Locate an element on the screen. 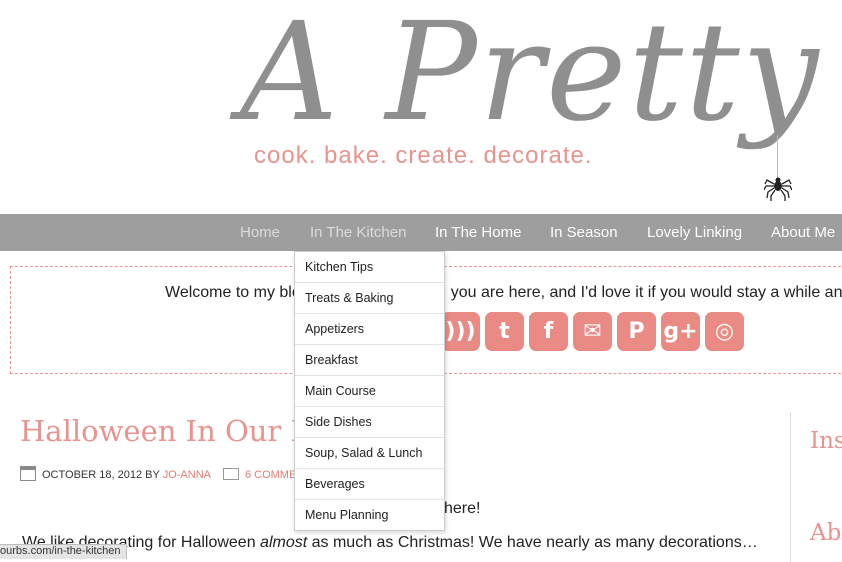 The height and width of the screenshot is (562, 842). sidebar-heading-about: Ab is located at coordinates (826, 533).